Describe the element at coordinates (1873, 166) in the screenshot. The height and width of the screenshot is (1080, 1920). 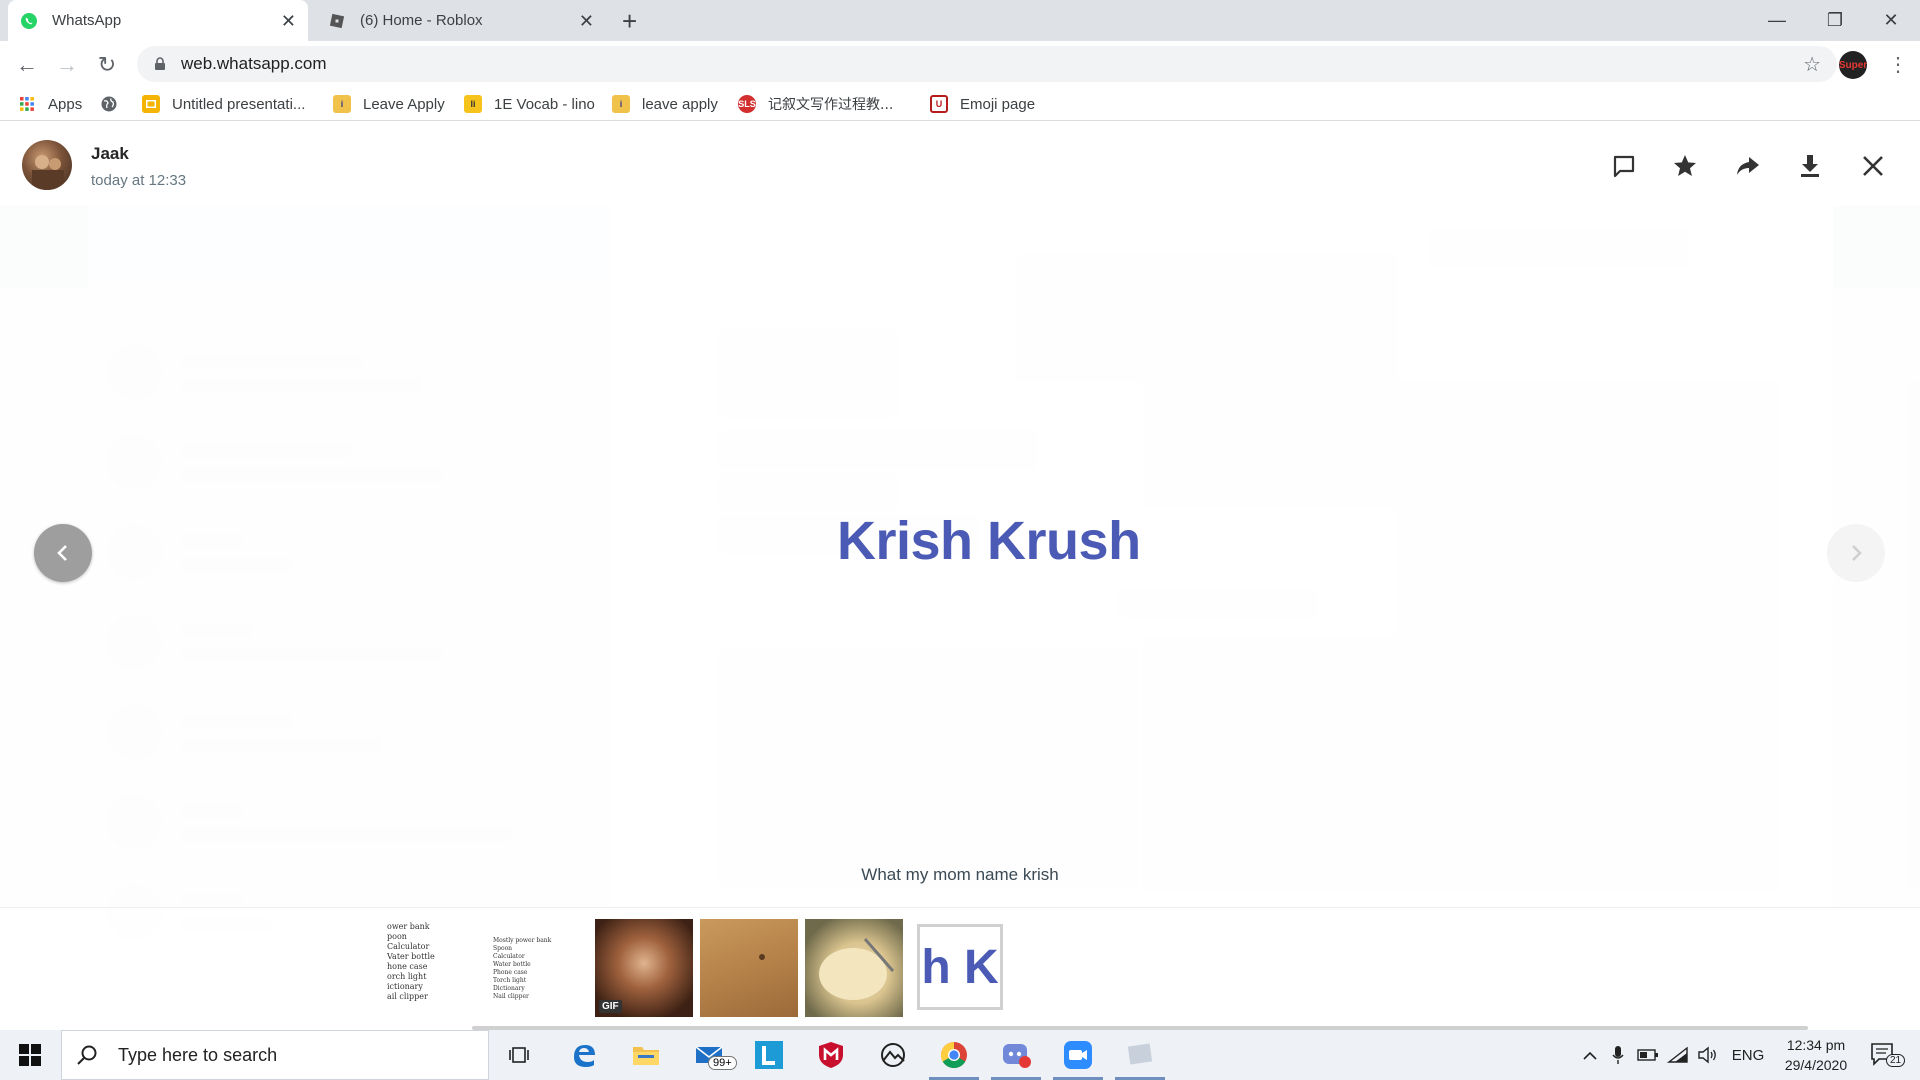
I see `close-icon` at that location.